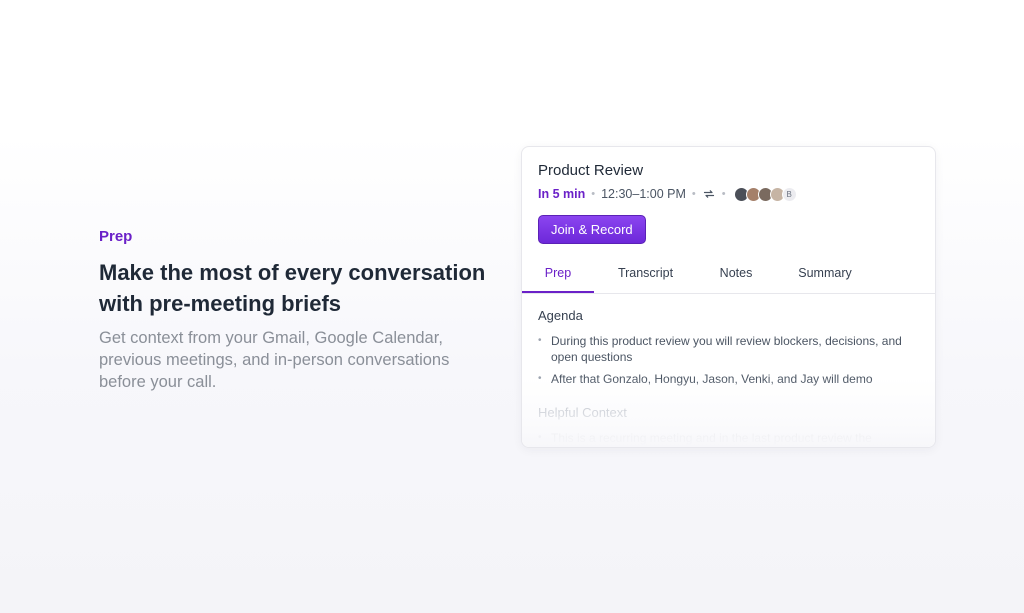  What do you see at coordinates (158, 382) in the screenshot?
I see `subhead-line-3: before your call.` at bounding box center [158, 382].